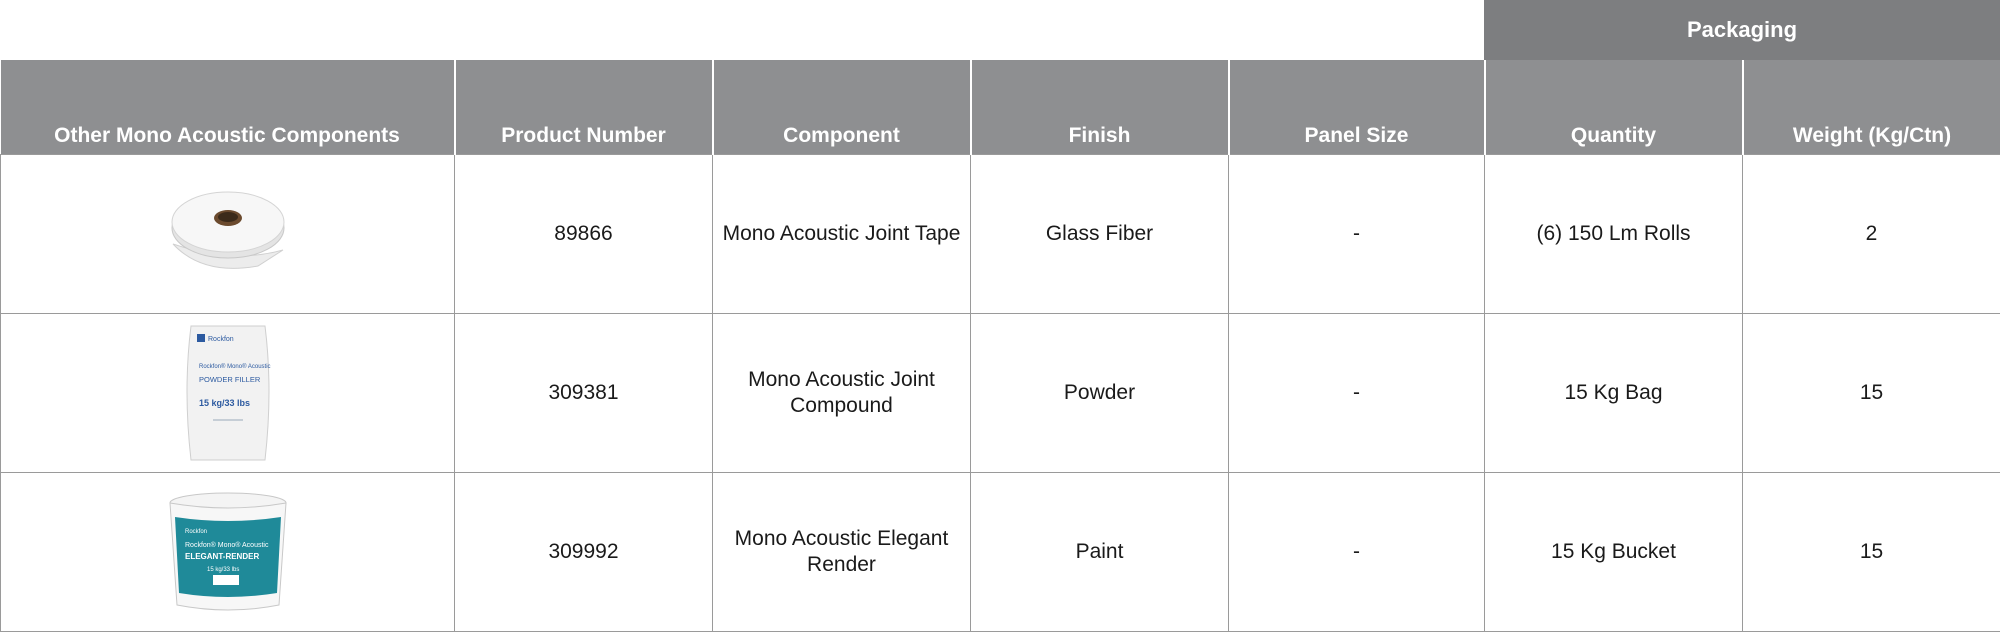 This screenshot has width=2000, height=632. I want to click on product-image-cell, so click(228, 234).